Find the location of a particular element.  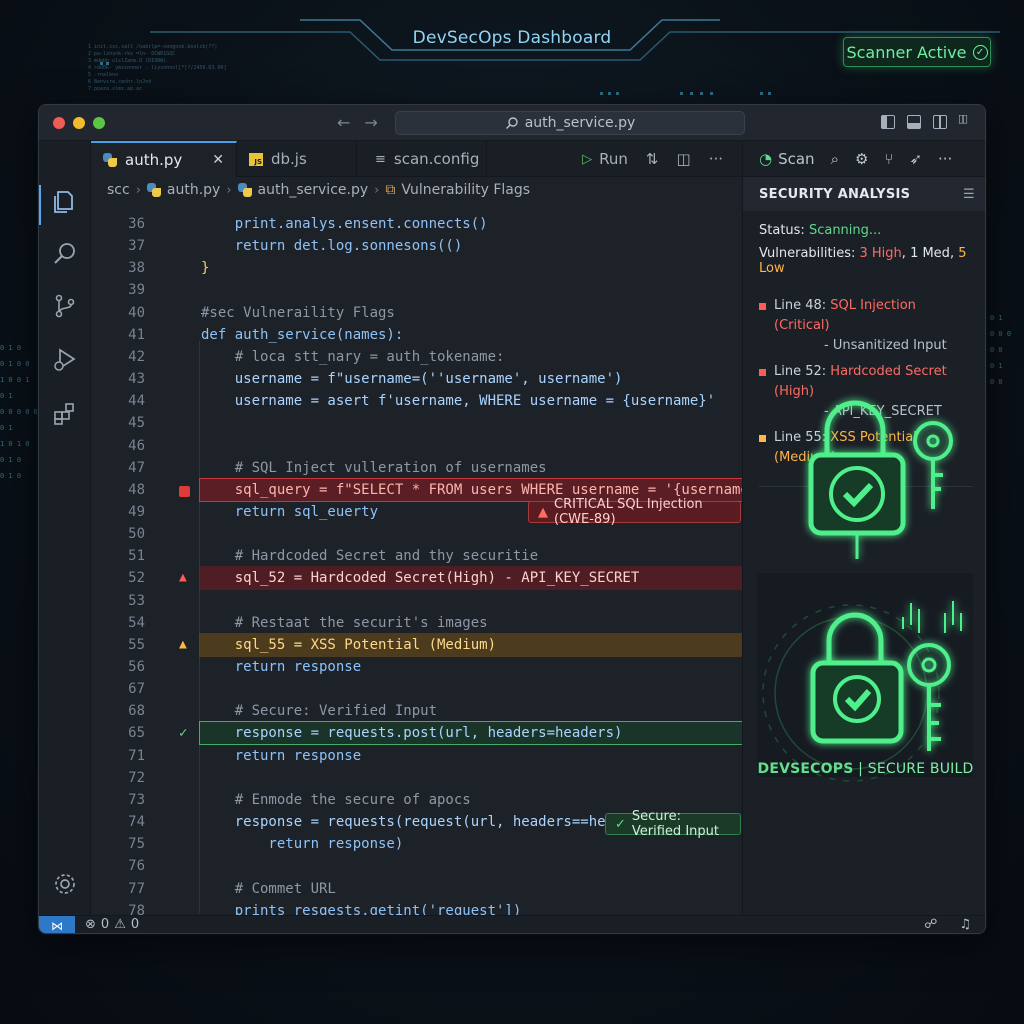

error-marker-icon is located at coordinates (187, 490).